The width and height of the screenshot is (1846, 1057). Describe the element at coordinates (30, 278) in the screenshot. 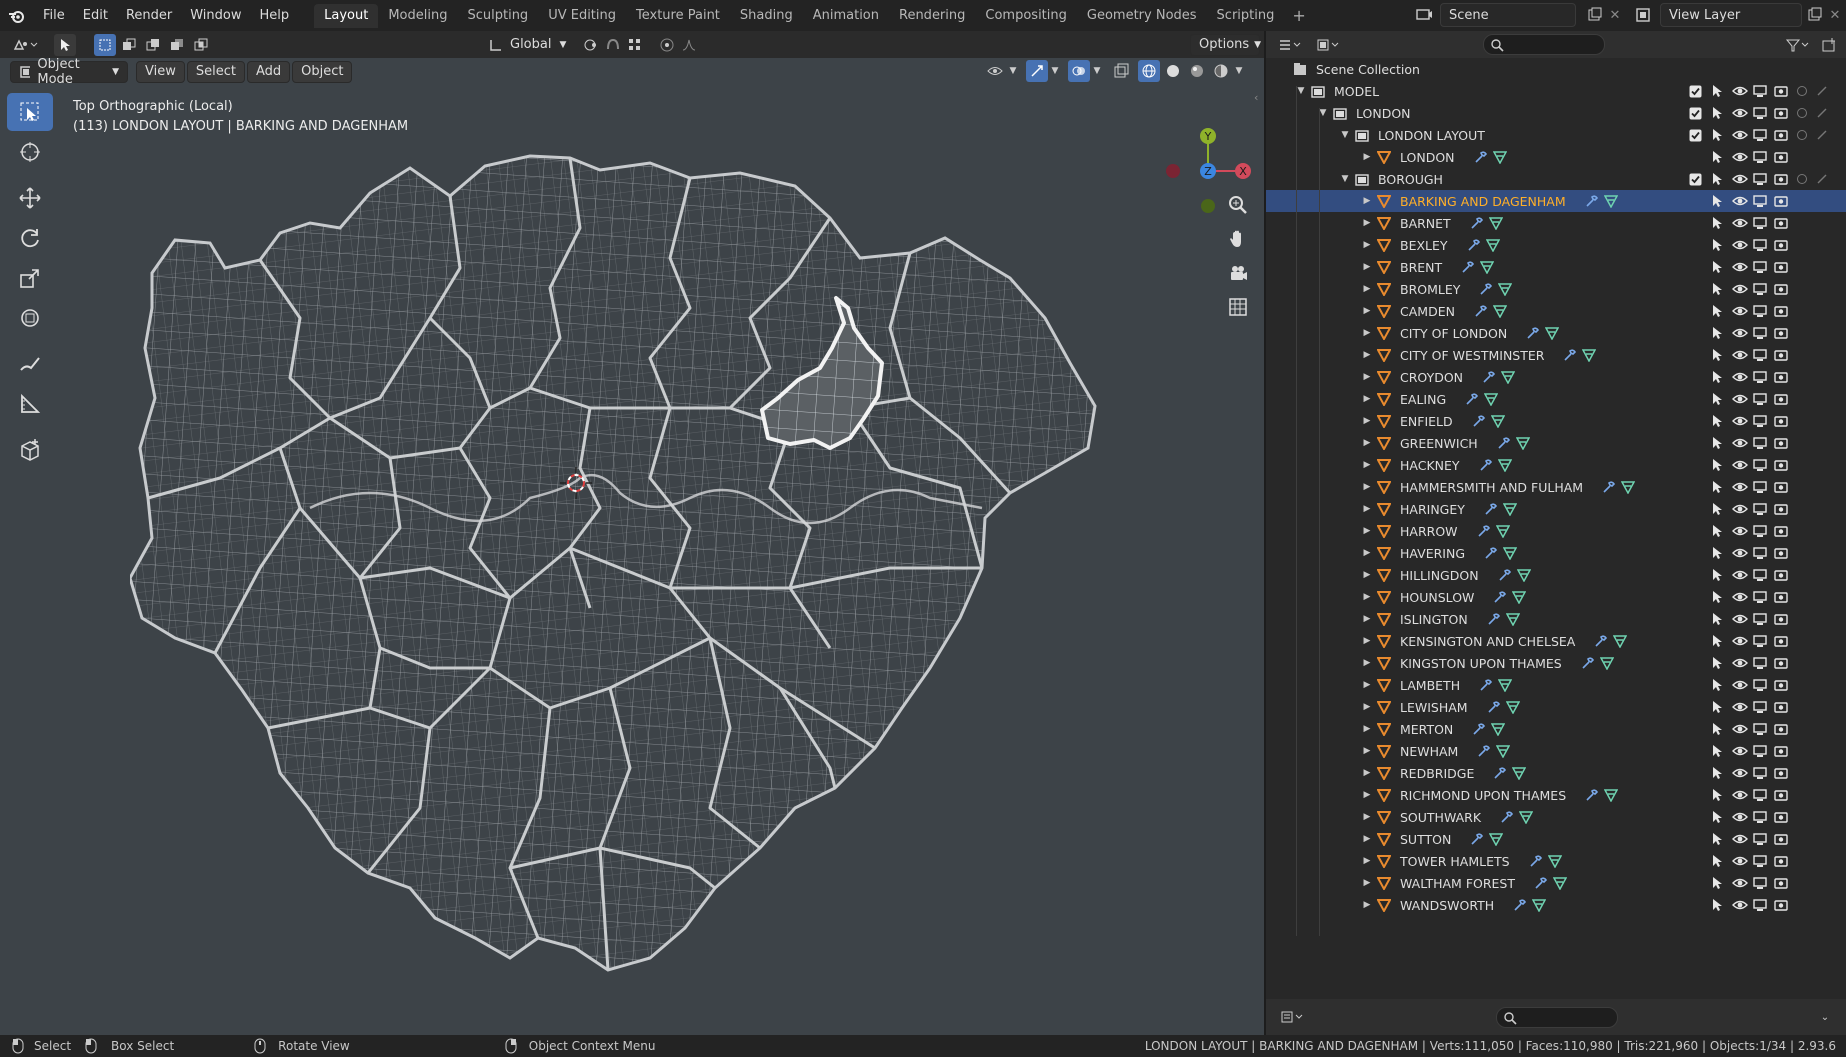

I see `scale-tool` at that location.